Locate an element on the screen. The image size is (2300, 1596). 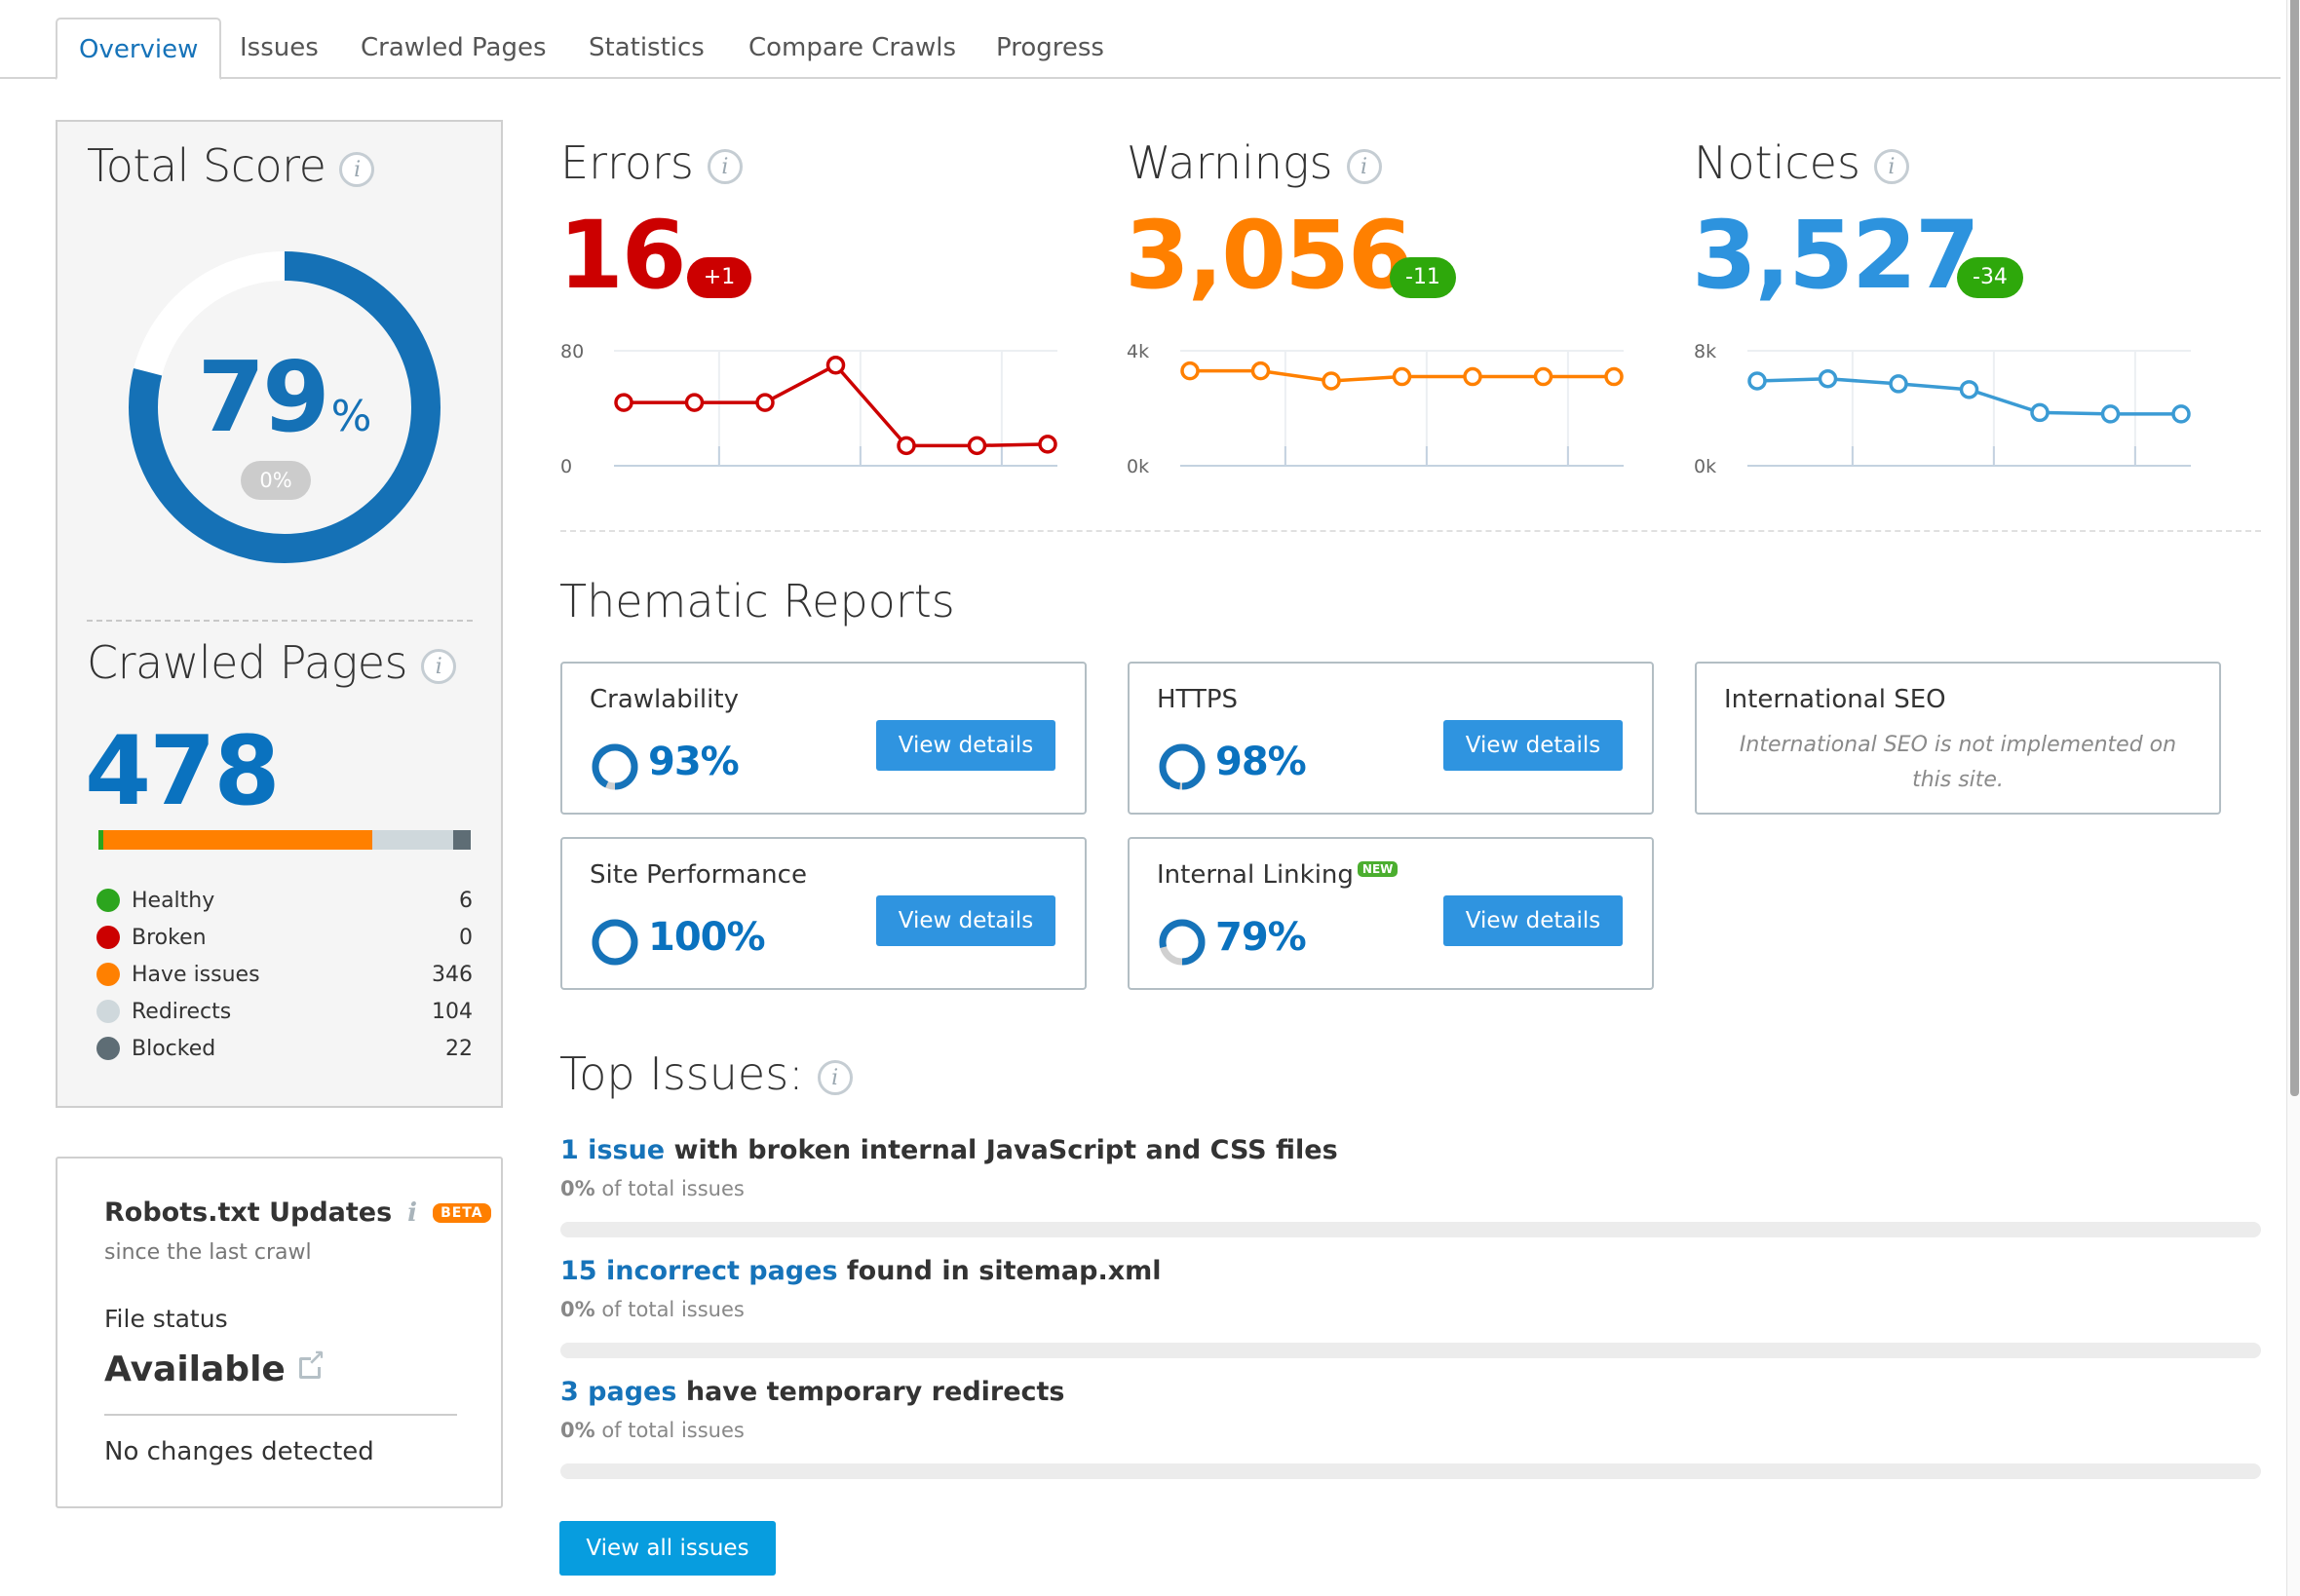
top-issues-title: Top Issues: i is located at coordinates (706, 1073).